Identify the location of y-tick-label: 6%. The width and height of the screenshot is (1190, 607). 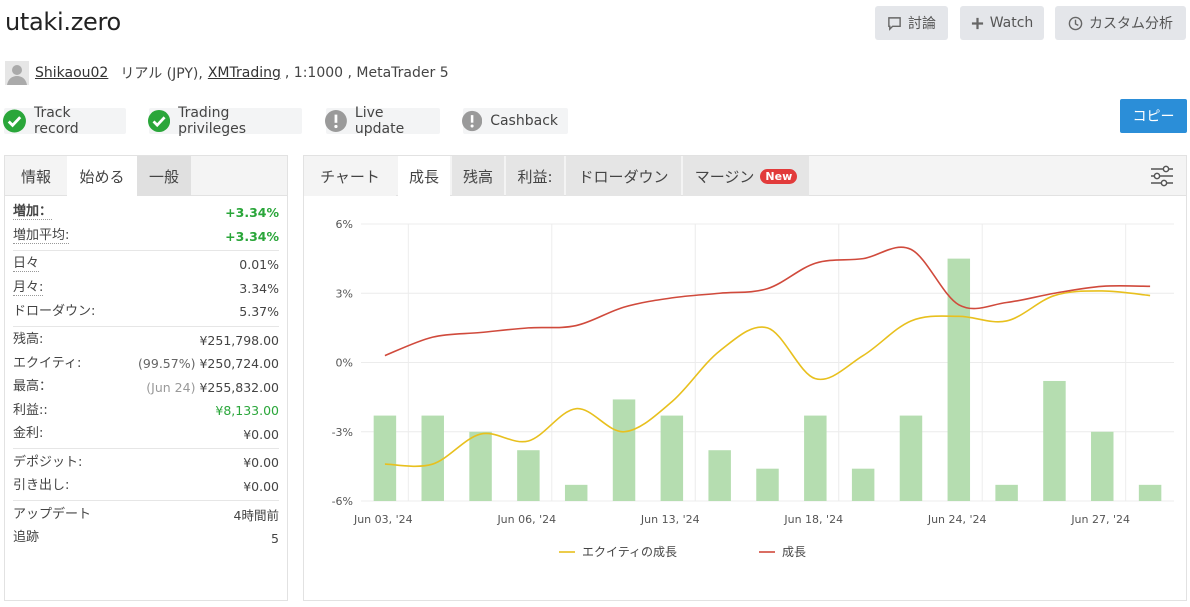
(344, 224).